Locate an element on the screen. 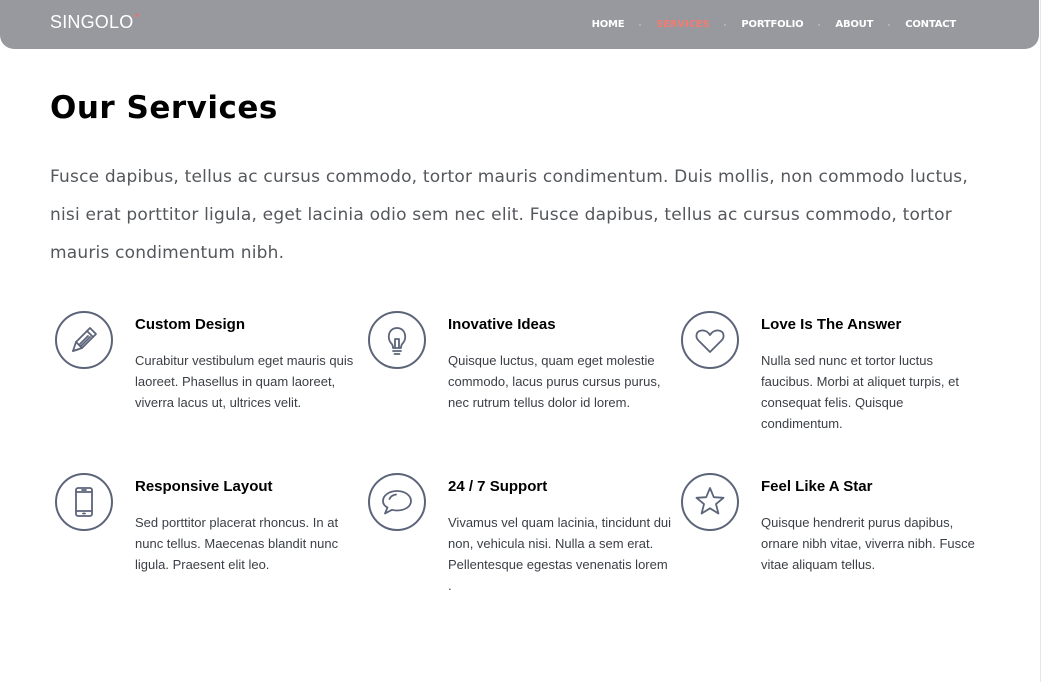 The image size is (1041, 682). logo: SINGOLO* is located at coordinates (95, 21).